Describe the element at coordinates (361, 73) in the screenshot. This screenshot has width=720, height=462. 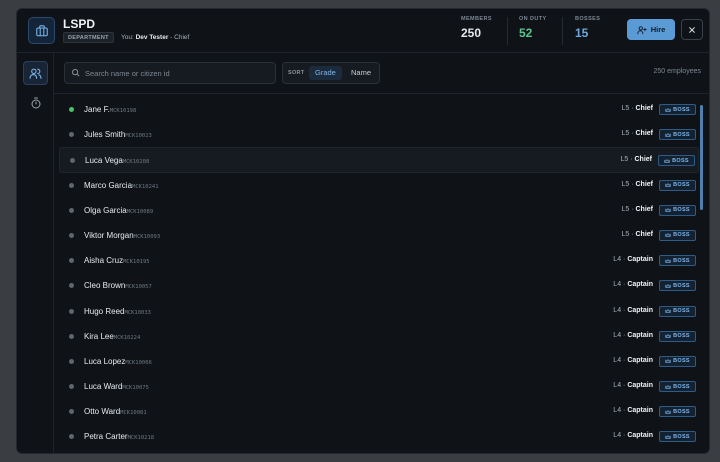
I see `sort-option-name: Name` at that location.